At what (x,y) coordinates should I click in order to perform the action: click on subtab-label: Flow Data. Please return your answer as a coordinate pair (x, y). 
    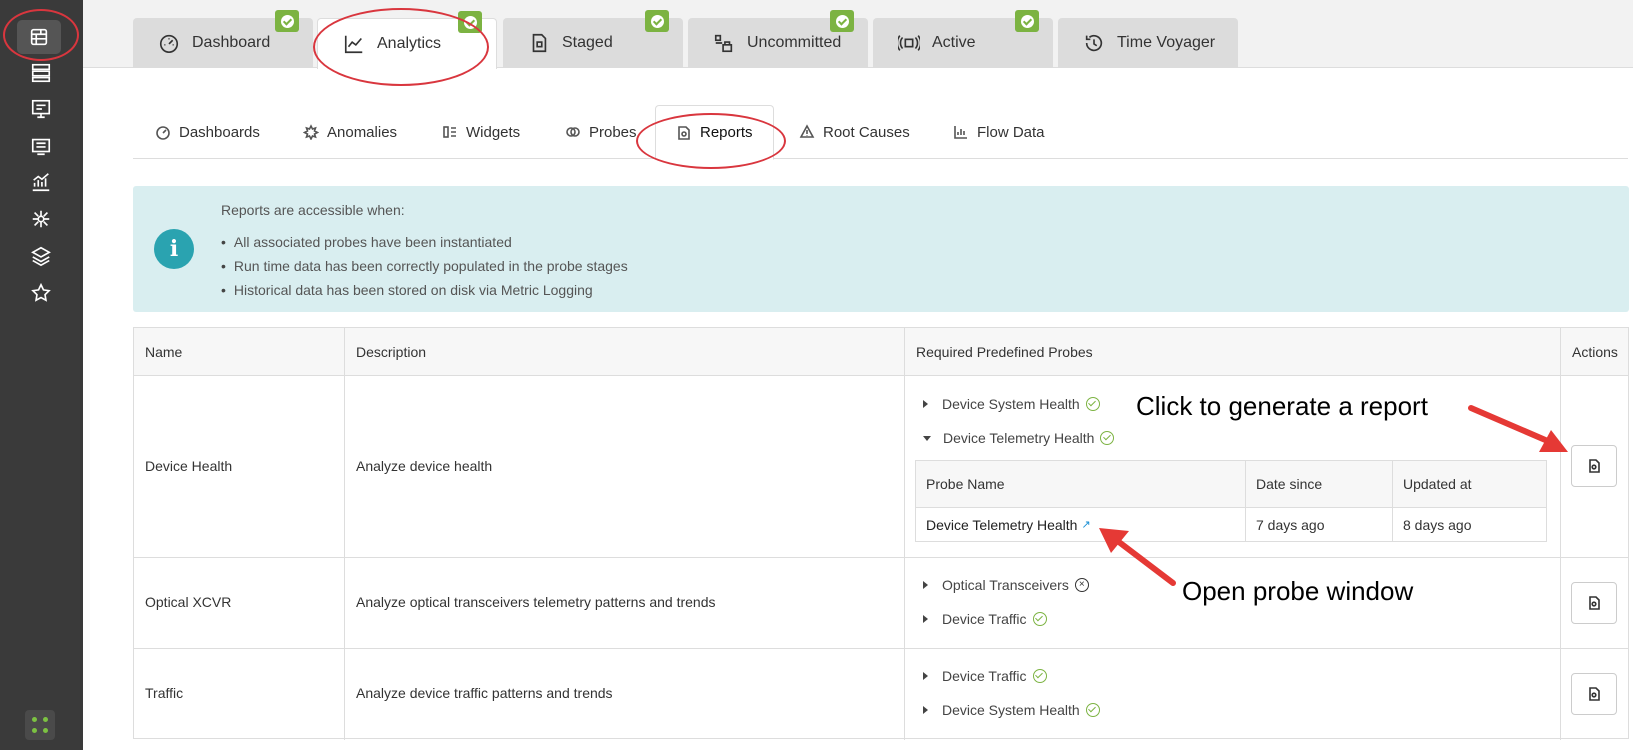
    Looking at the image, I should click on (1011, 132).